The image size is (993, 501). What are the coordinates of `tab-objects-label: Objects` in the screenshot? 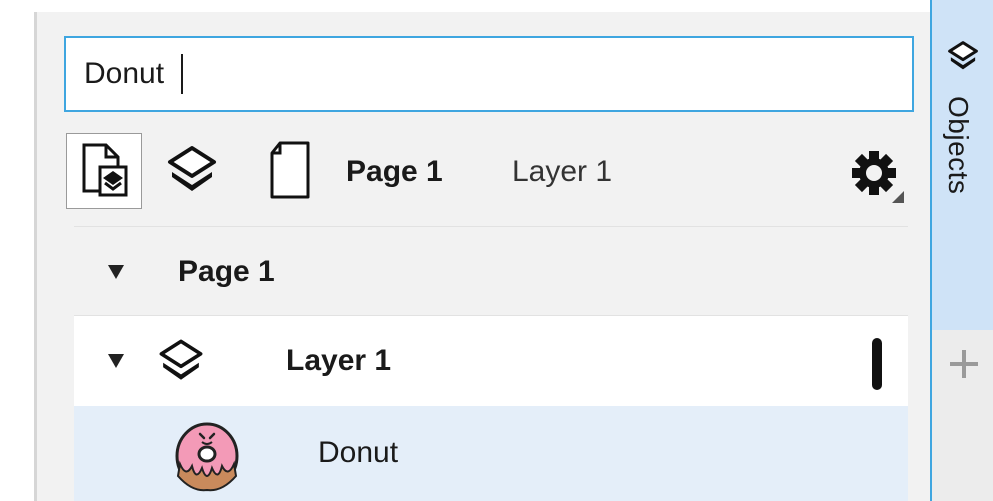 It's located at (958, 145).